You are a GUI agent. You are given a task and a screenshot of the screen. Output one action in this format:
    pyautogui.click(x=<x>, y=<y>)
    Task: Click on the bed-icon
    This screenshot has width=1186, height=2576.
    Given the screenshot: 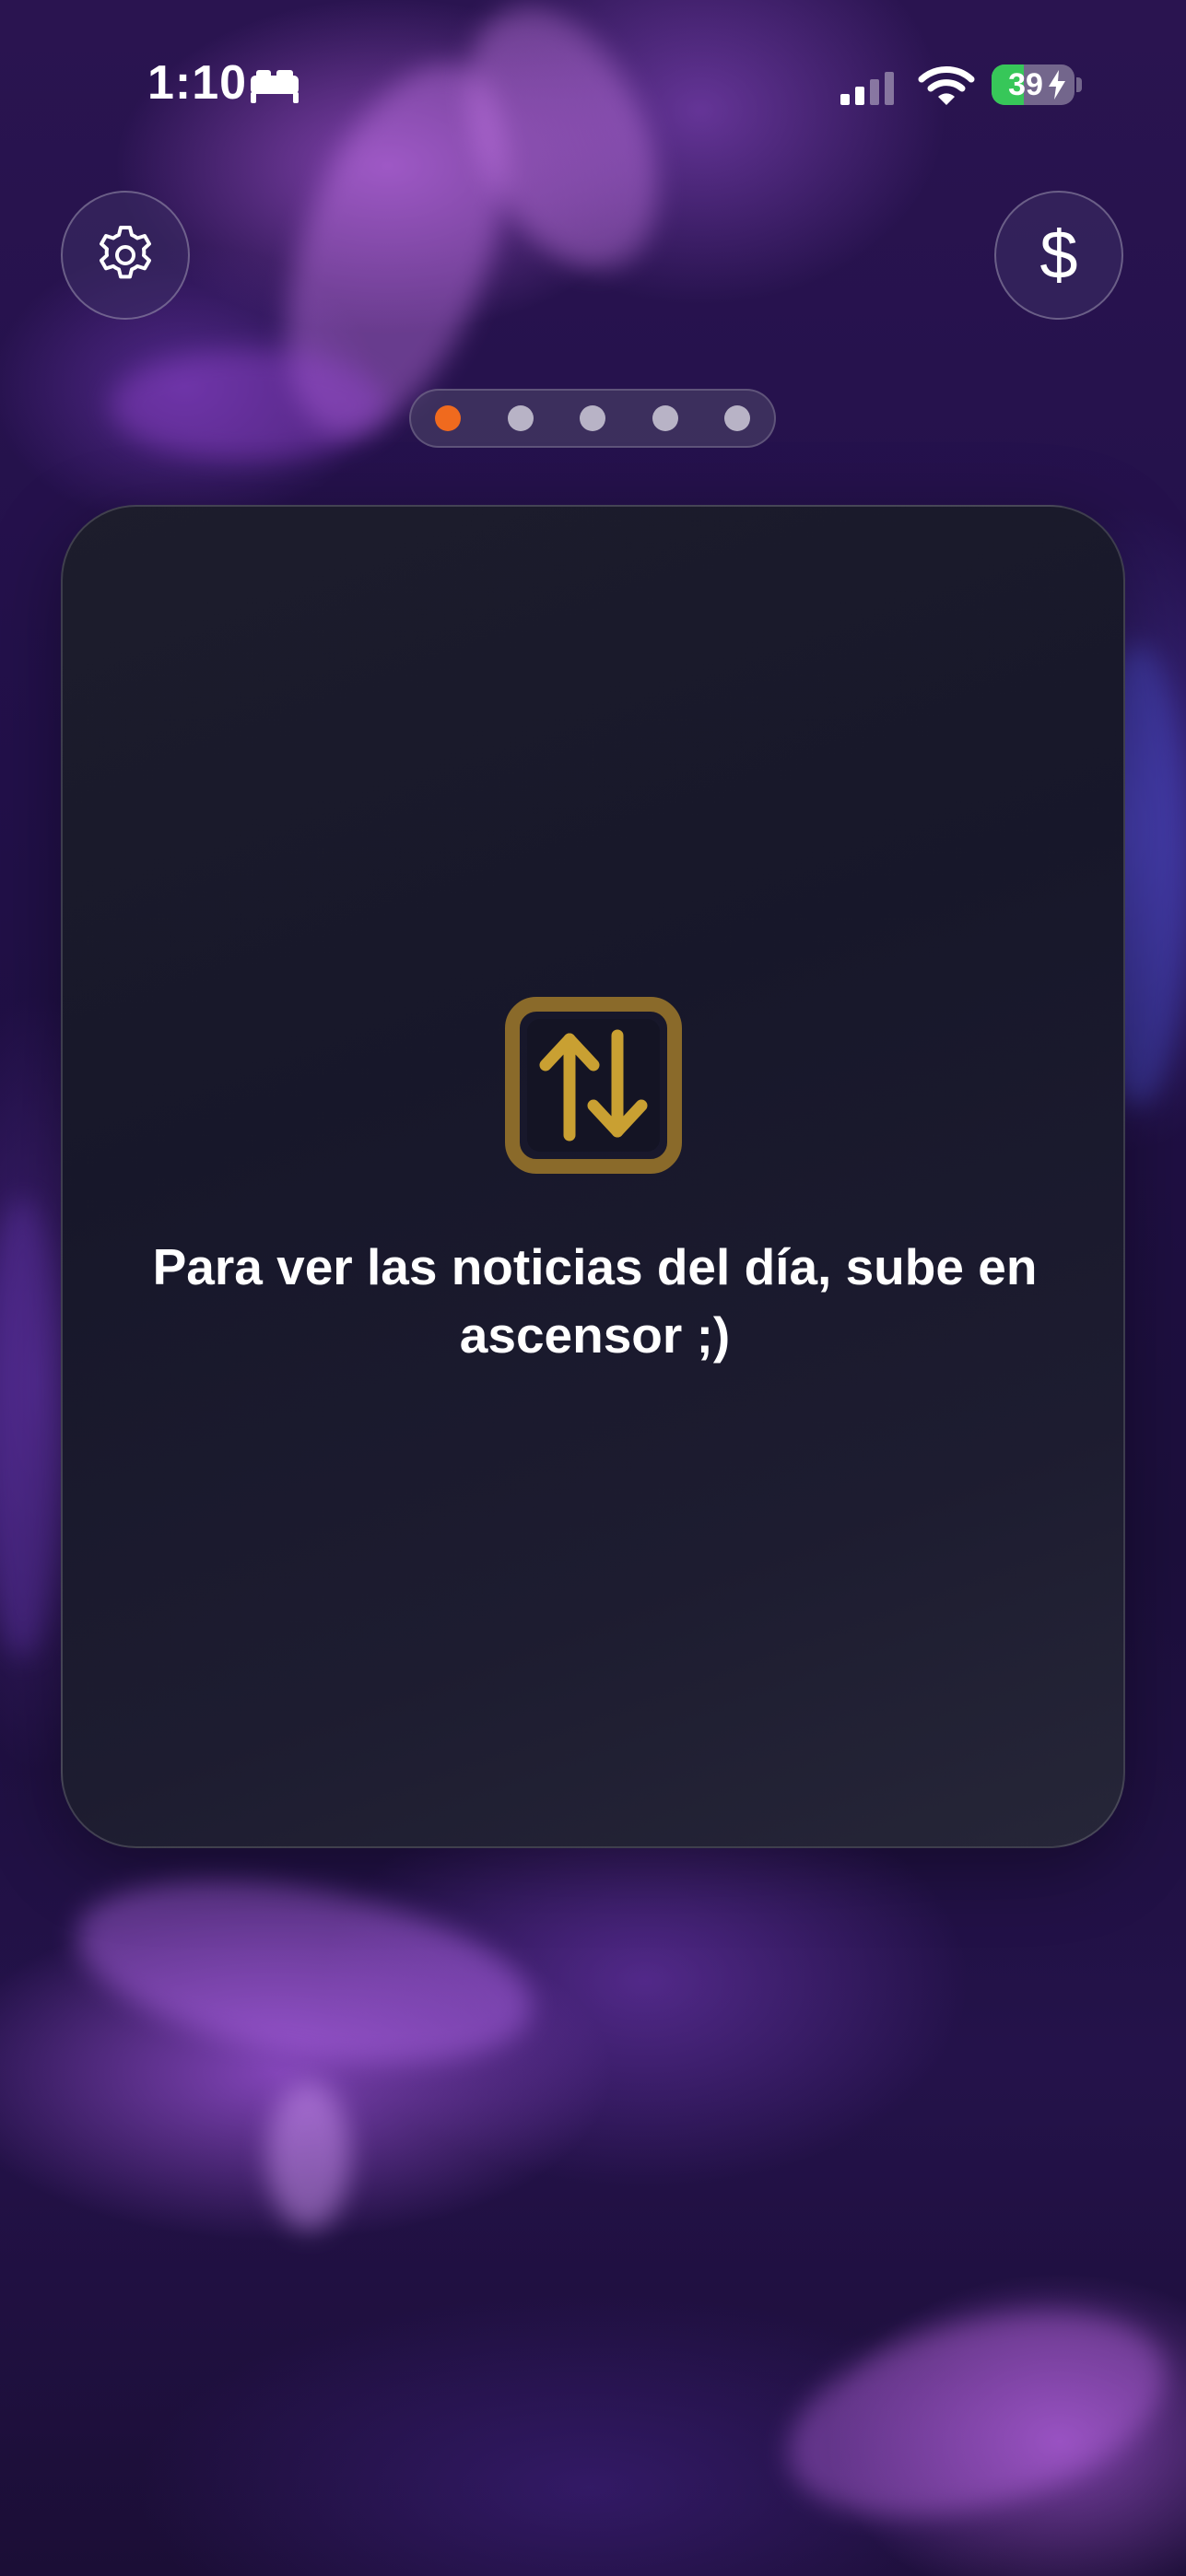 What is the action you would take?
    pyautogui.click(x=275, y=86)
    